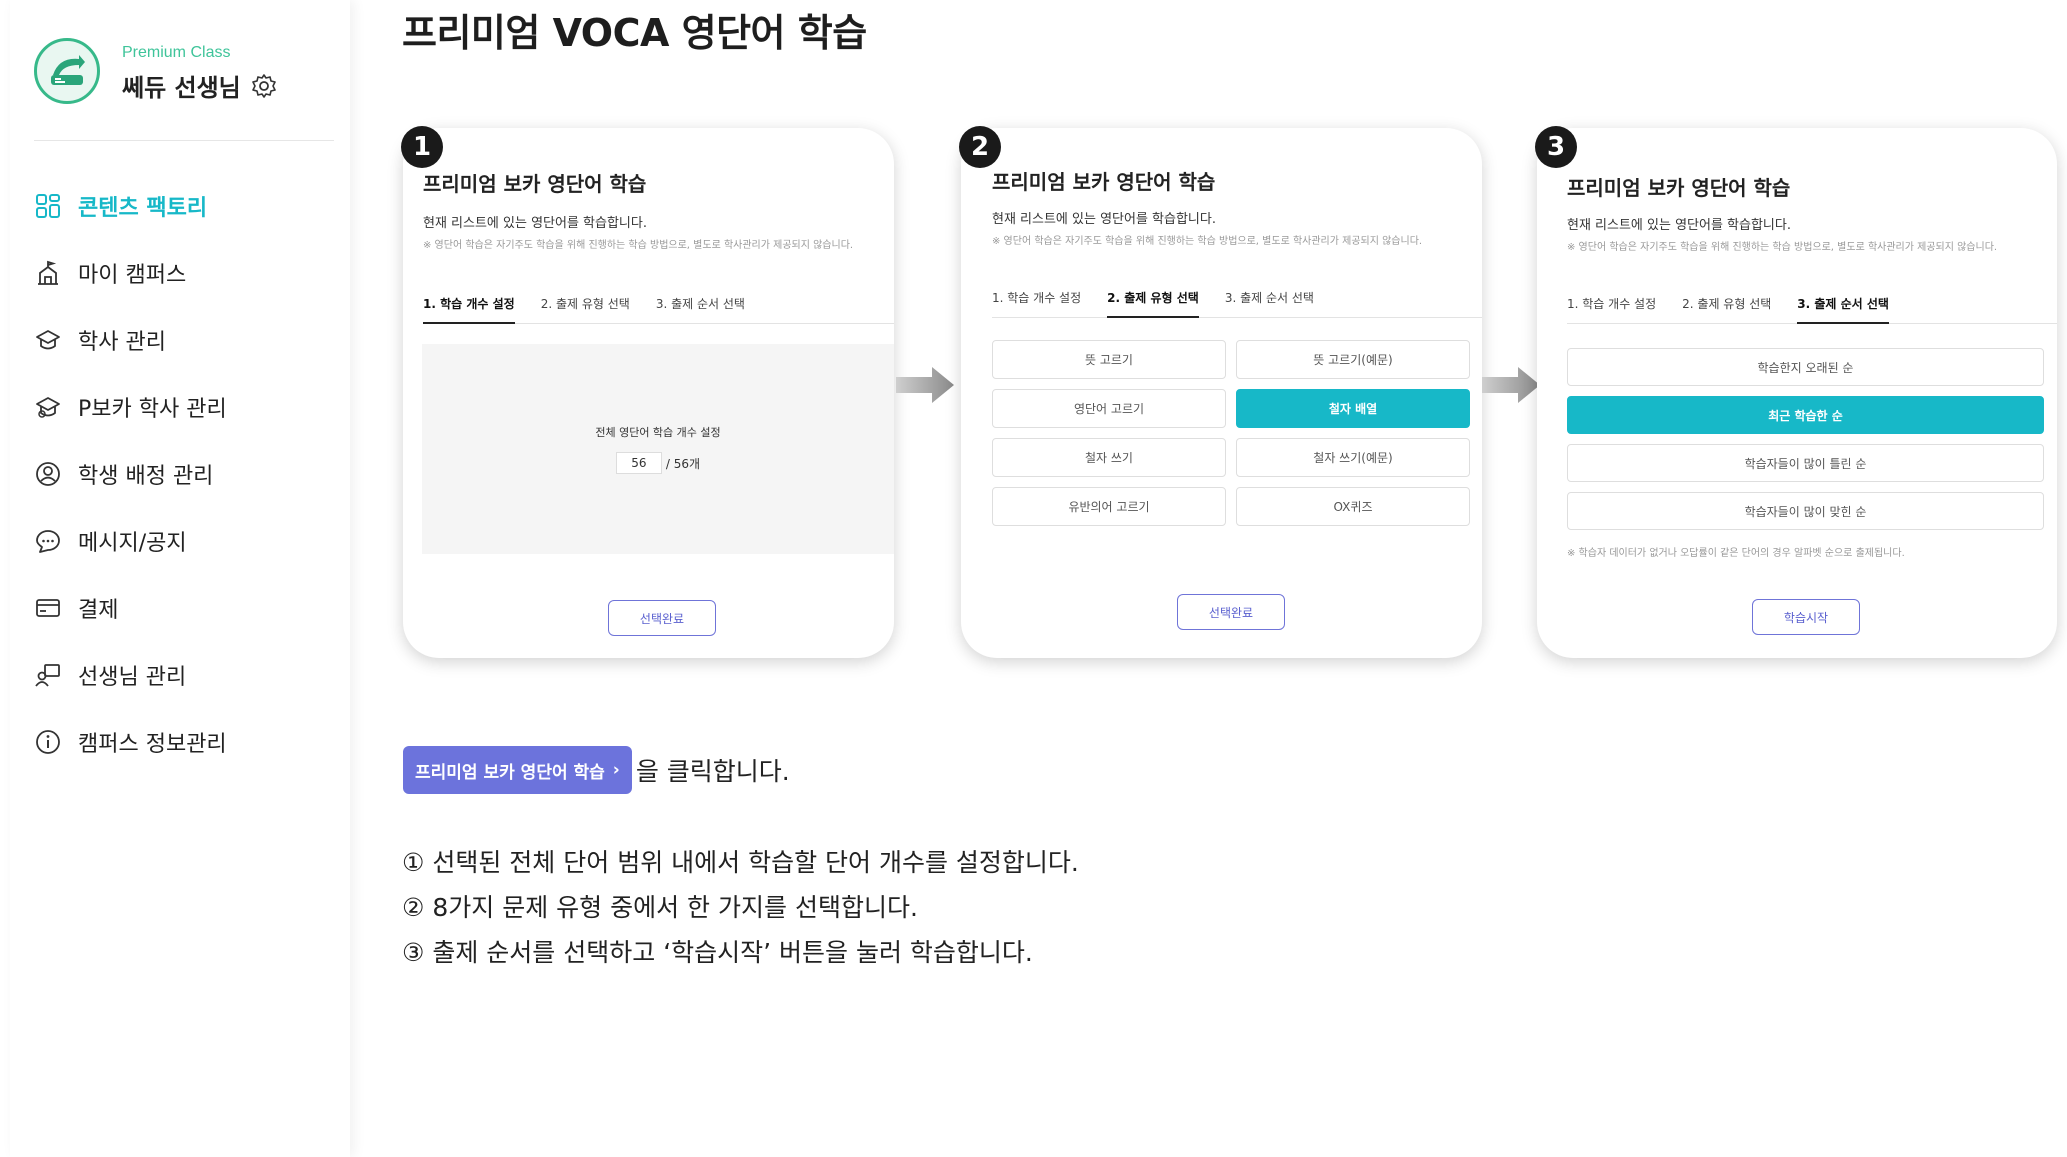 This screenshot has height=1157, width=2067. I want to click on count-setting-row: 56 / 56개, so click(658, 463).